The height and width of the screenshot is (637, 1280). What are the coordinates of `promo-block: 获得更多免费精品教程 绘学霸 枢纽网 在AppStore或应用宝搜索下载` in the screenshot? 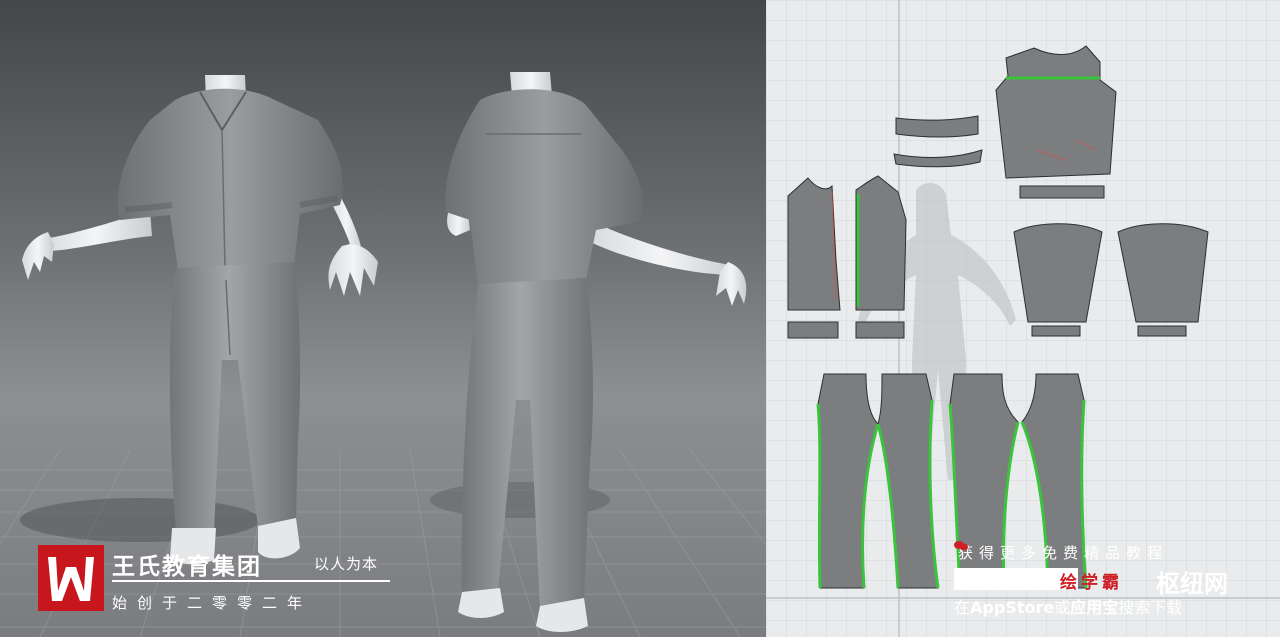 It's located at (1104, 580).